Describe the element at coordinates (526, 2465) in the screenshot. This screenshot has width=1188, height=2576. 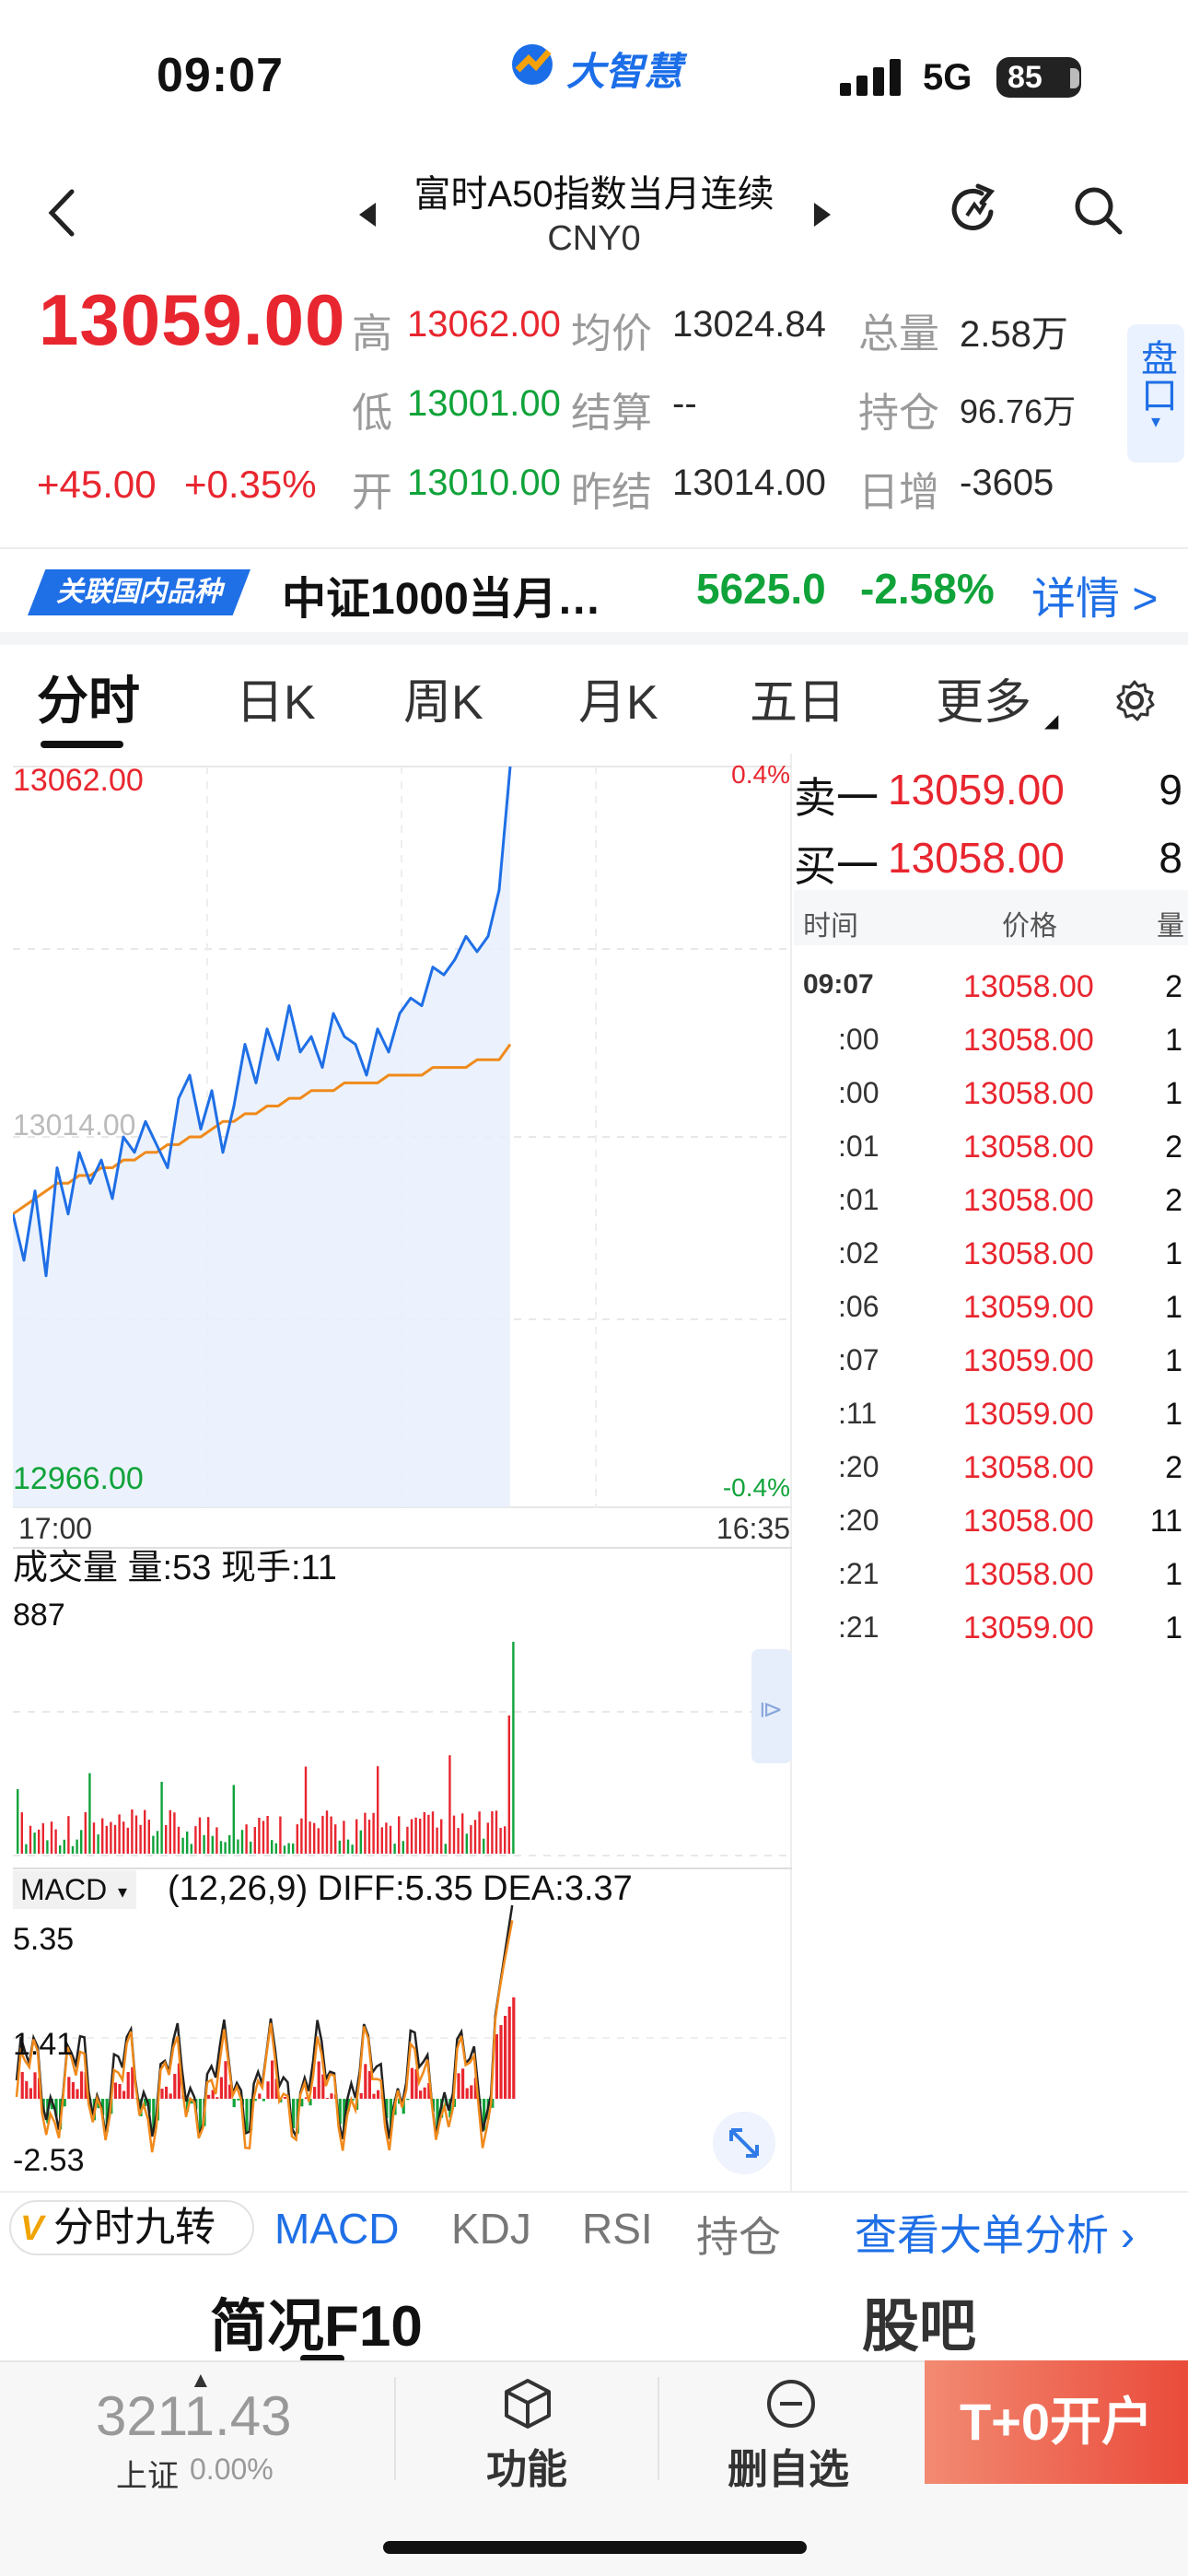
I see `func-button: 功能` at that location.